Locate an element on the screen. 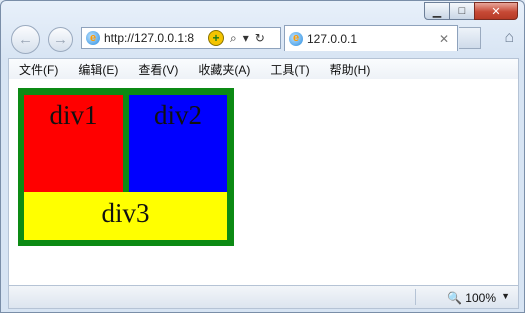 Image resolution: width=525 pixels, height=313 pixels. chevron-down-icon: ▾ is located at coordinates (246, 38).